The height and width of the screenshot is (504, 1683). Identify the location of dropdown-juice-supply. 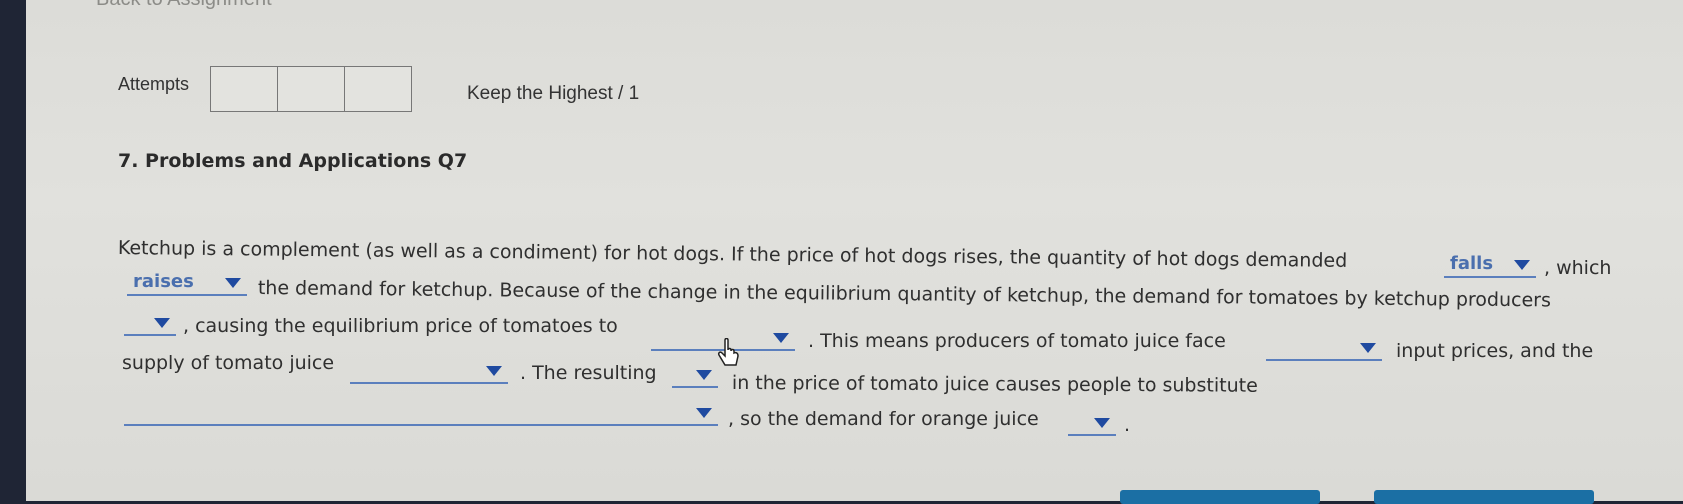
(429, 371).